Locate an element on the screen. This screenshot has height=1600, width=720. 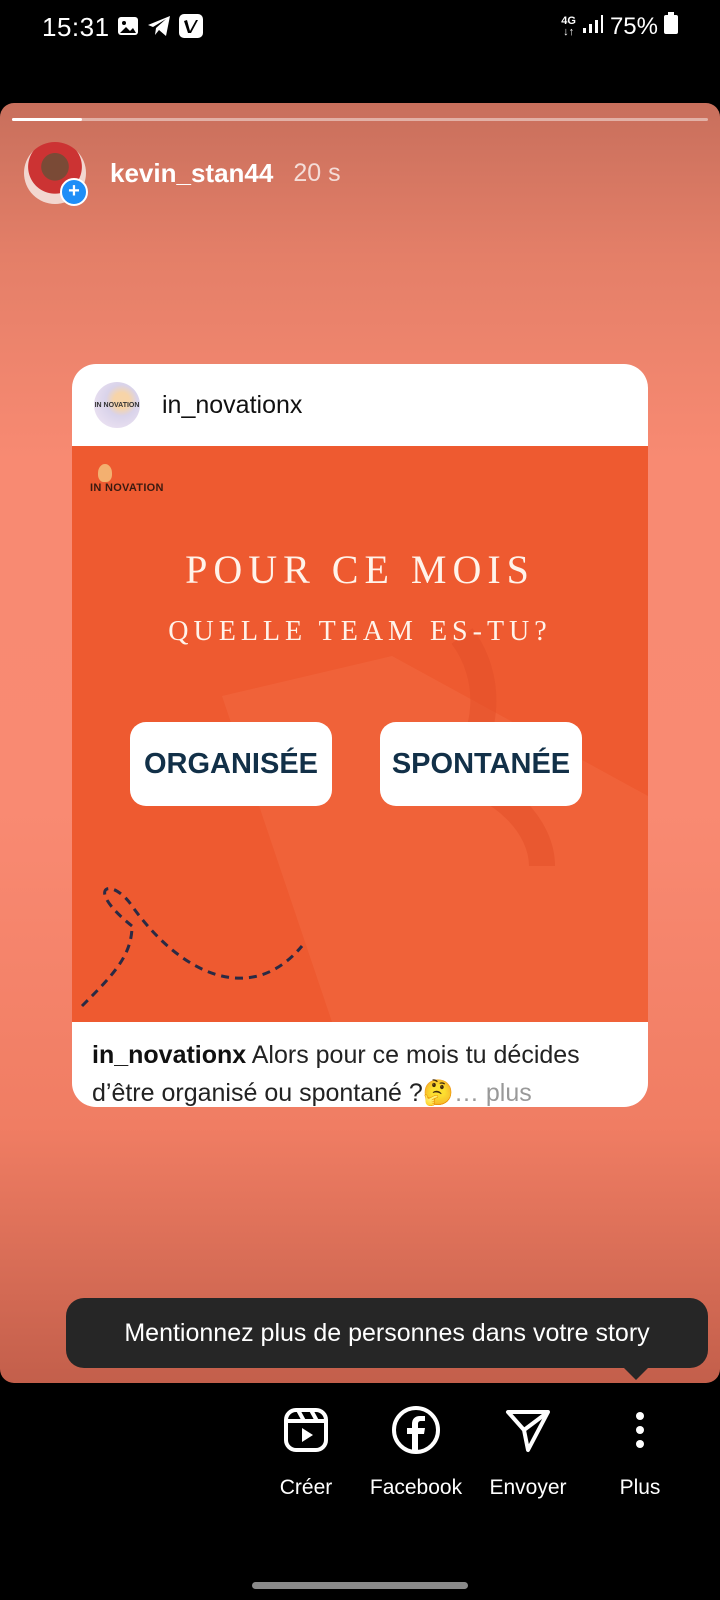
post-avatar: IN NOVATION is located at coordinates (117, 405).